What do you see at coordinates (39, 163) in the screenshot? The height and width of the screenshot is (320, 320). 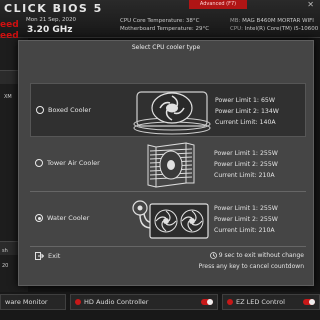 I see `radio-tower-air-cooler` at bounding box center [39, 163].